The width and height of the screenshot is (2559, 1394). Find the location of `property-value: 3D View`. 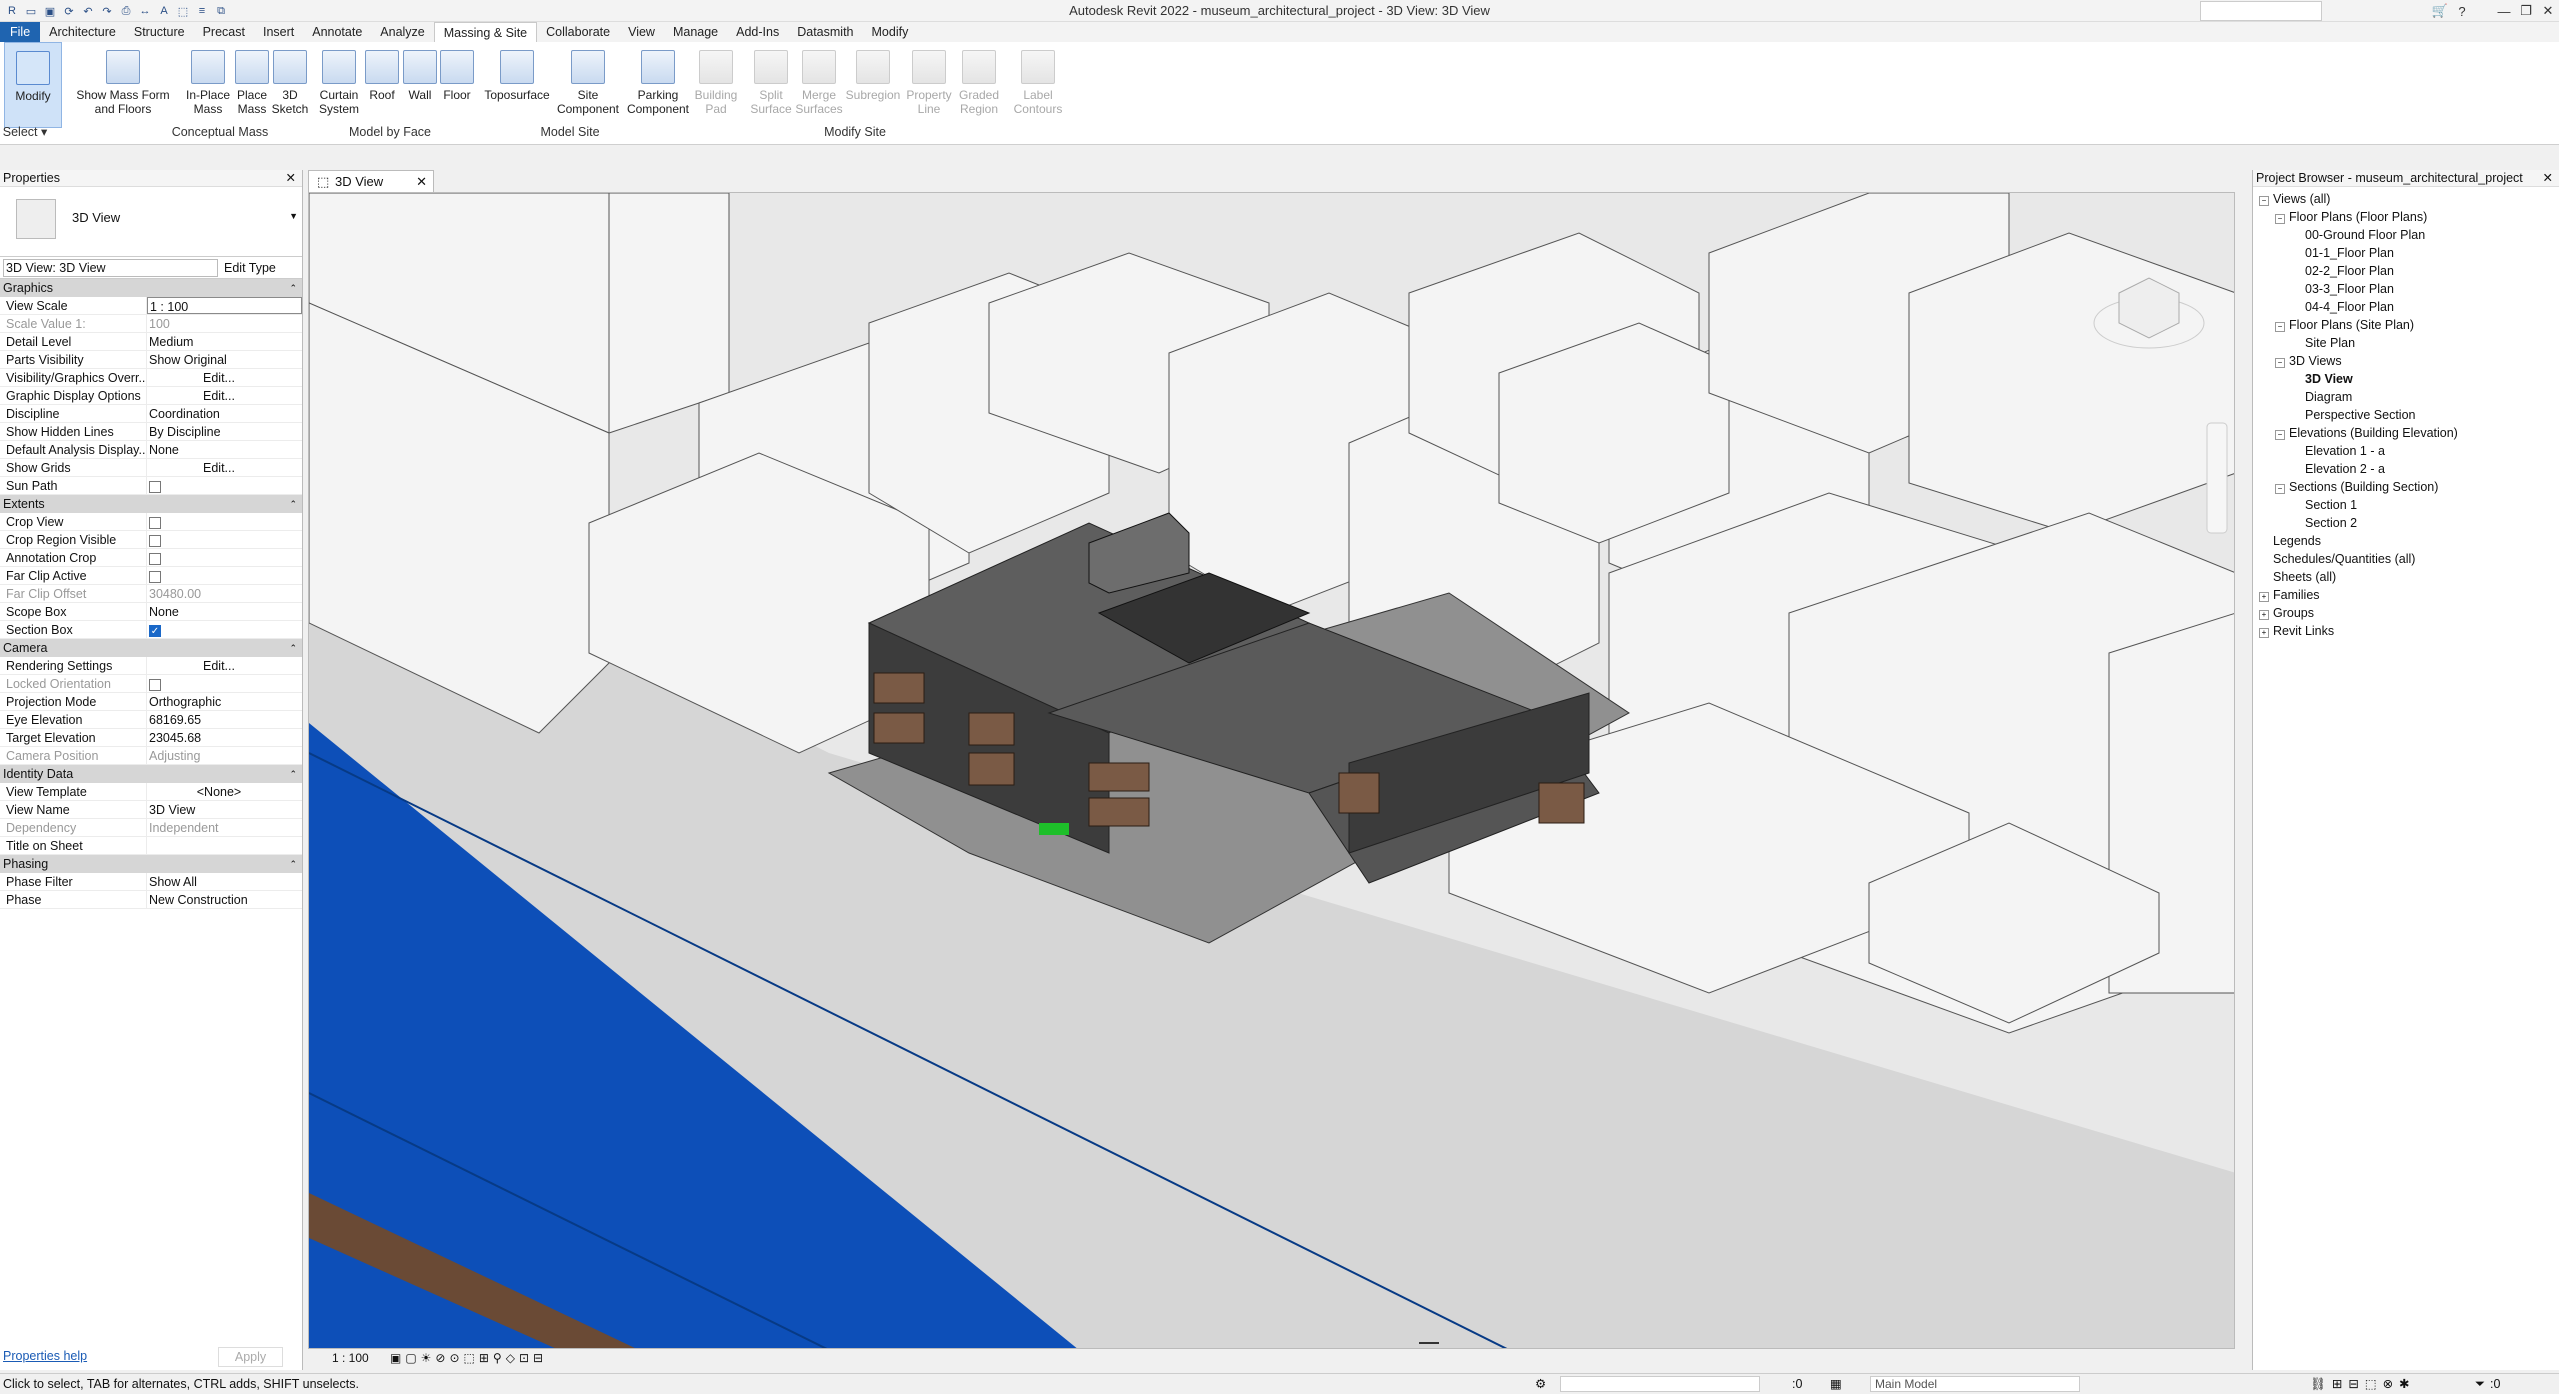

property-value: 3D View is located at coordinates (224, 809).